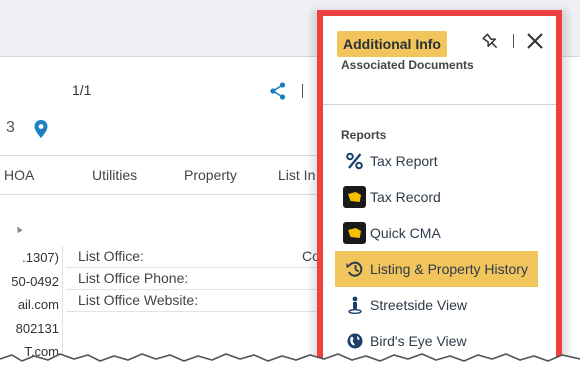  I want to click on menu-item-tax-record: Tax Record, so click(436, 197).